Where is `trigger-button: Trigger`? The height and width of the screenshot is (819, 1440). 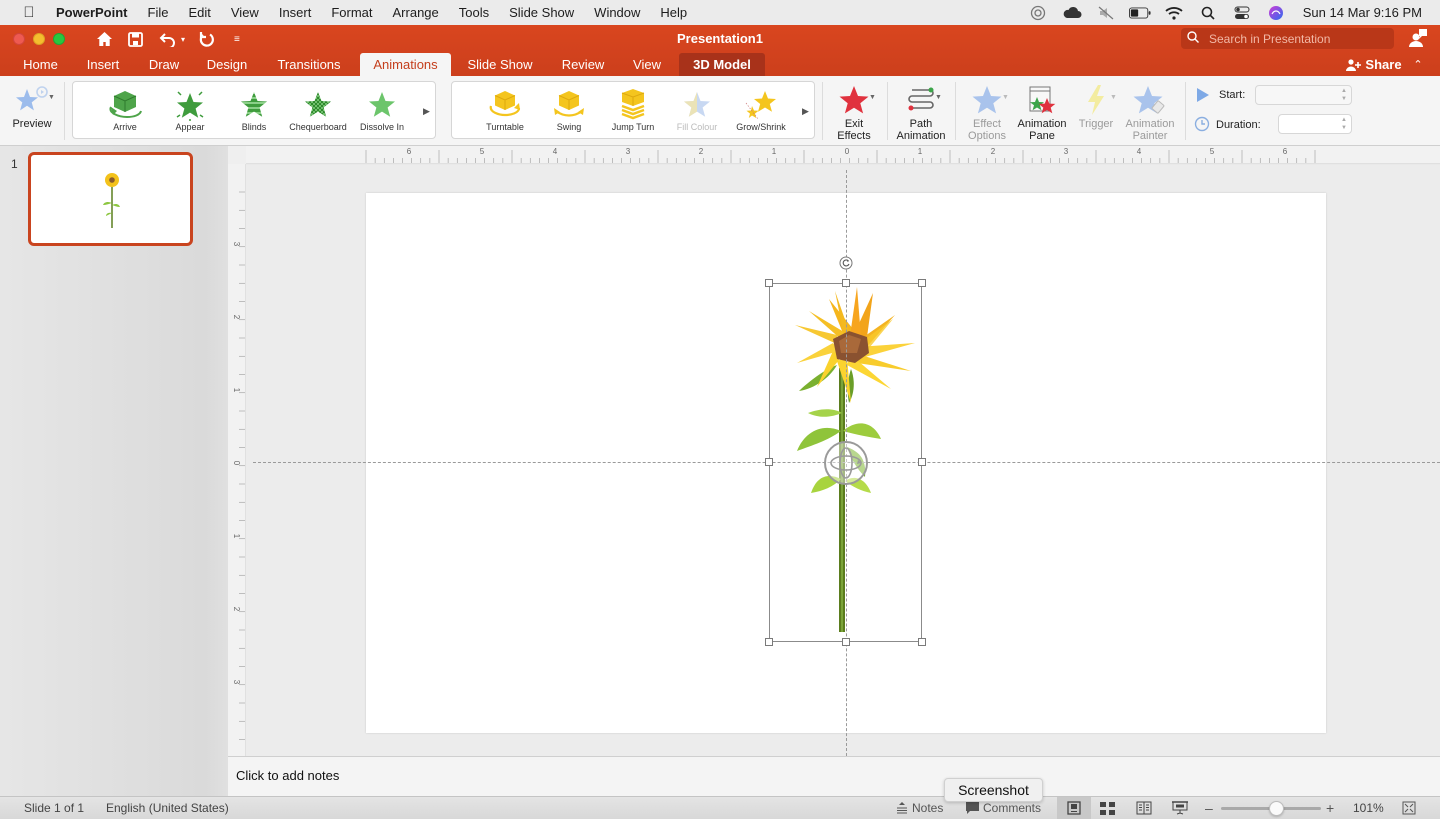
trigger-button: Trigger is located at coordinates (1096, 106).